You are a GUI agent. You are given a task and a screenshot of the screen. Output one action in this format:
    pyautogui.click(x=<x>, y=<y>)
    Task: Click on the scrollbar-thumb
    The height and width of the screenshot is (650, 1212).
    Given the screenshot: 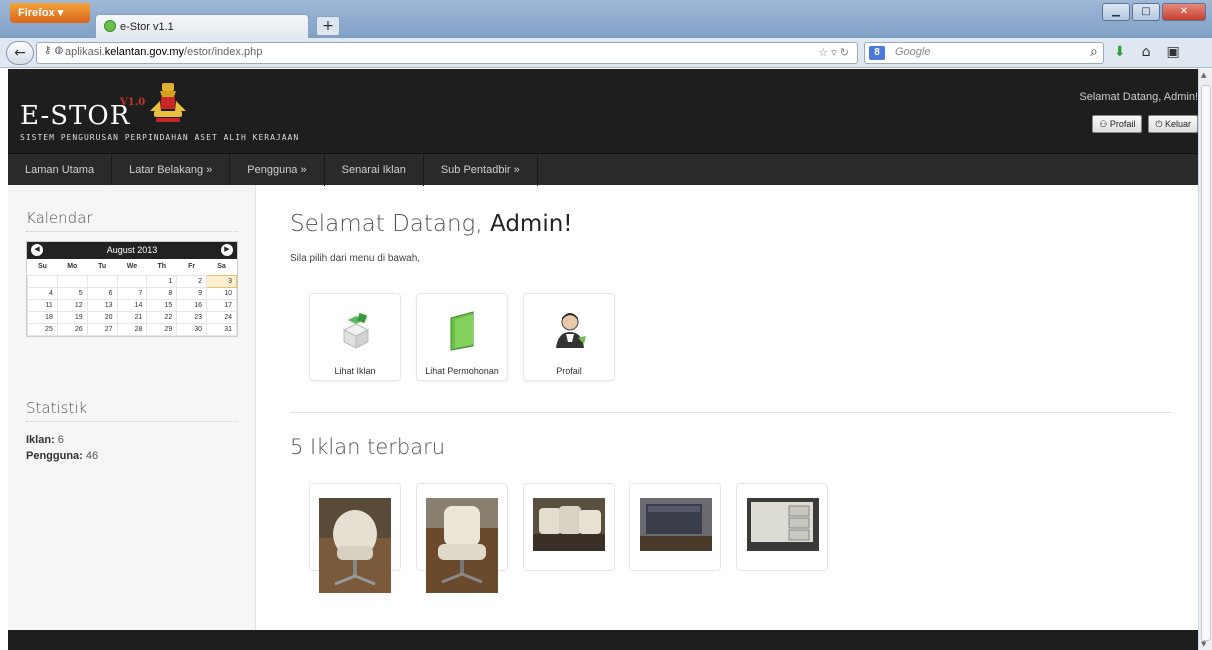 What is the action you would take?
    pyautogui.click(x=1206, y=363)
    